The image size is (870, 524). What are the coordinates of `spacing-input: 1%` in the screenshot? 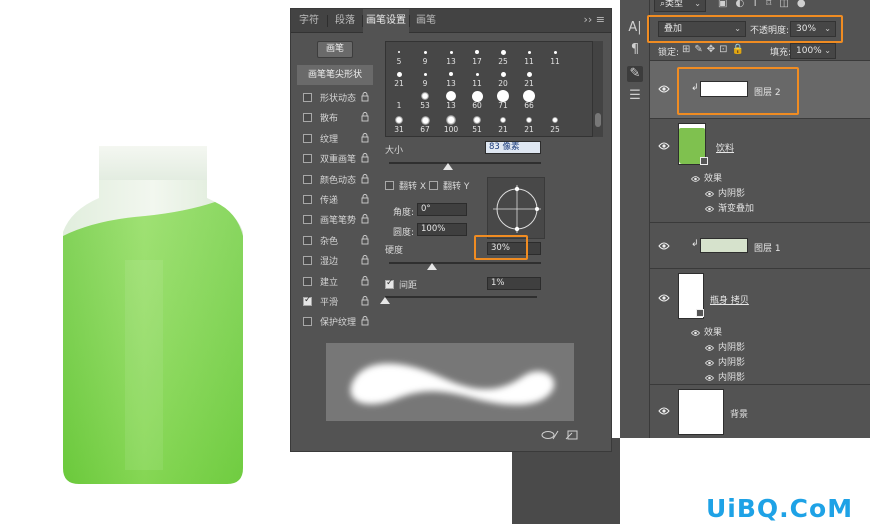 It's located at (514, 283).